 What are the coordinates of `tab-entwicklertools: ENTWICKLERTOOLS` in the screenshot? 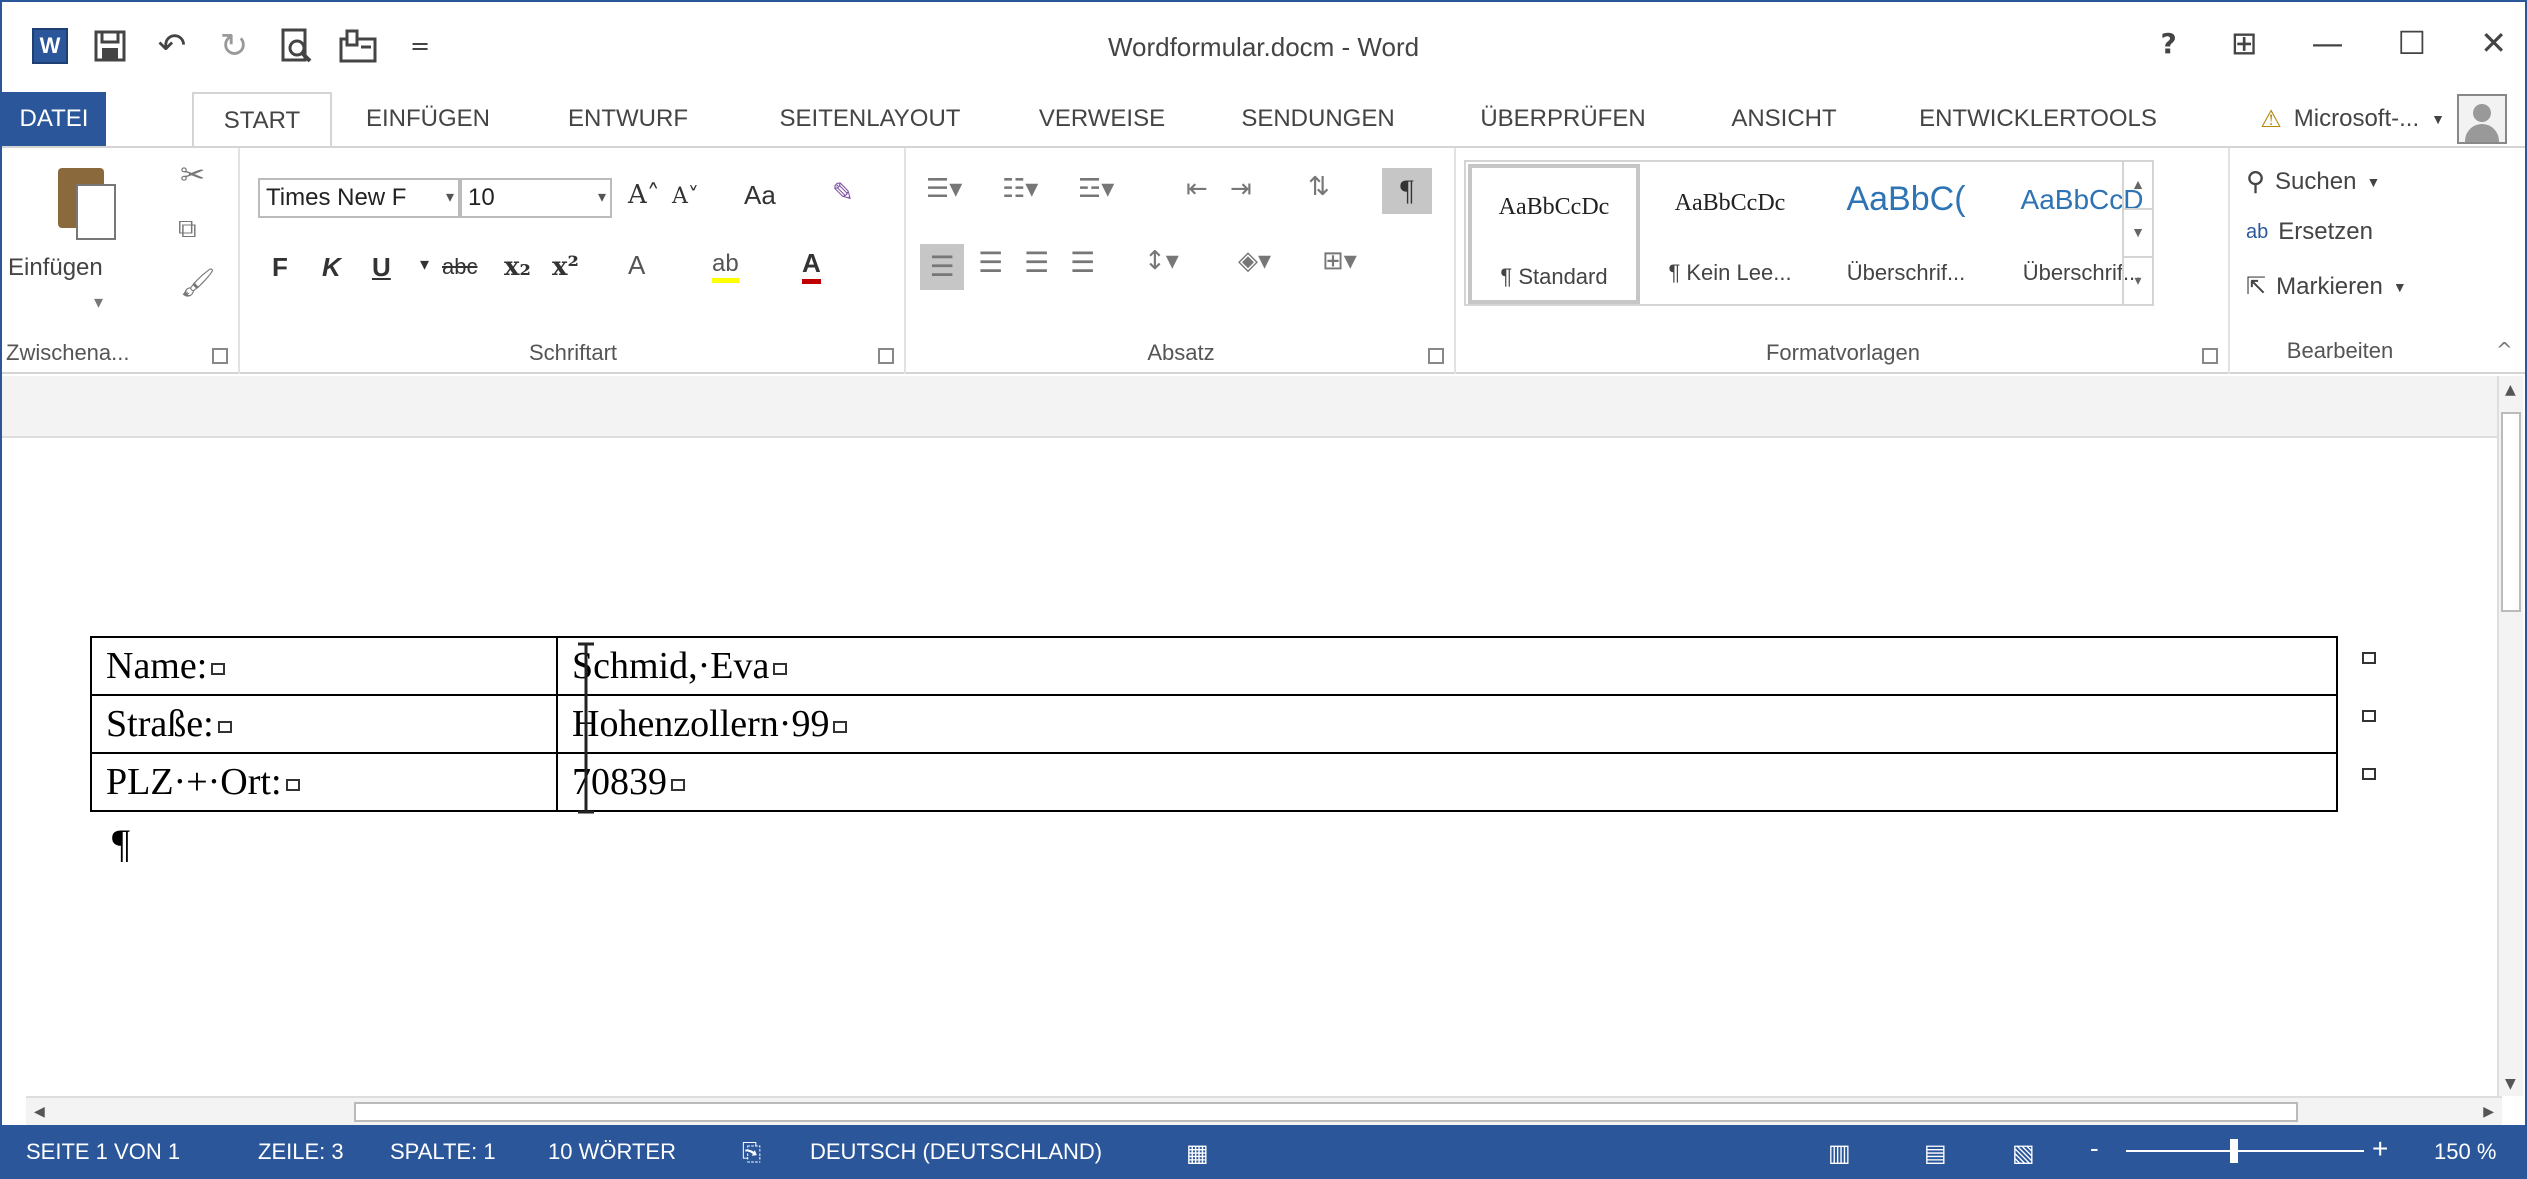 It's located at (2038, 119).